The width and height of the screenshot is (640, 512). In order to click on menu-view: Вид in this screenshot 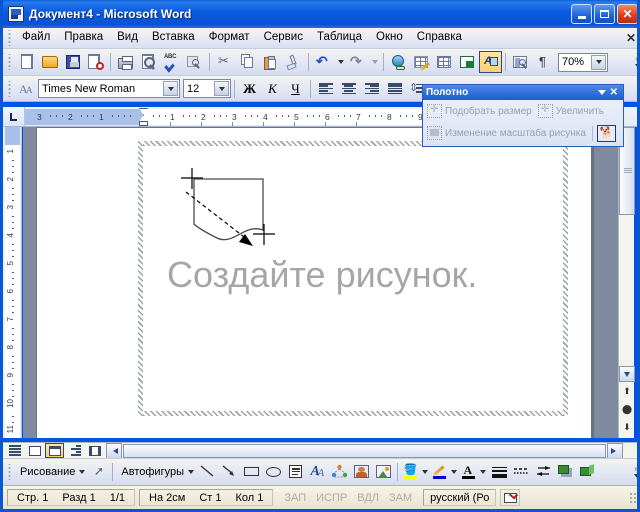, I will do `click(127, 38)`.